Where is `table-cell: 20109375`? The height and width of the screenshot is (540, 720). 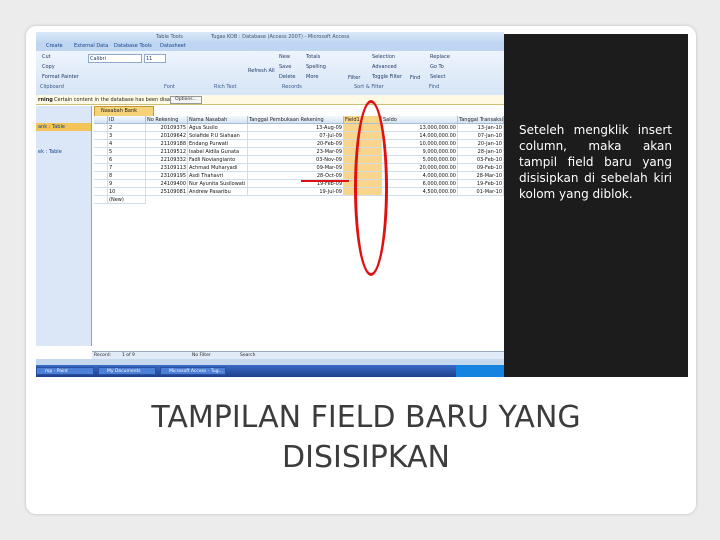 table-cell: 20109375 is located at coordinates (167, 128).